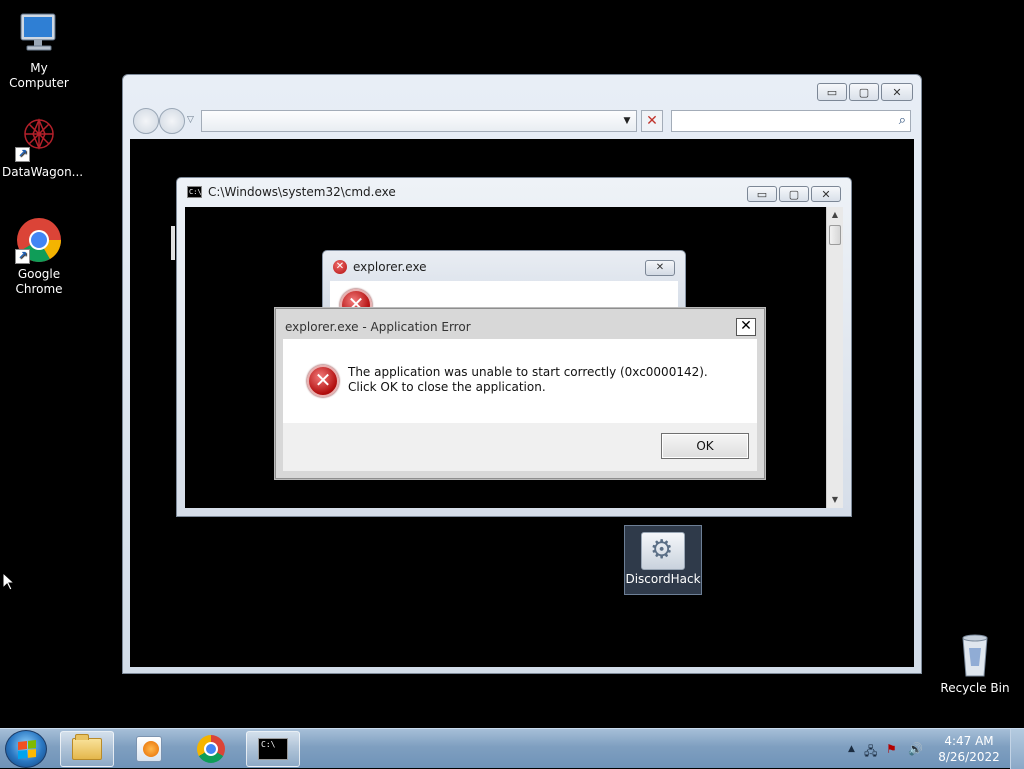 This screenshot has height=769, width=1024. I want to click on taskbar-media-player, so click(149, 749).